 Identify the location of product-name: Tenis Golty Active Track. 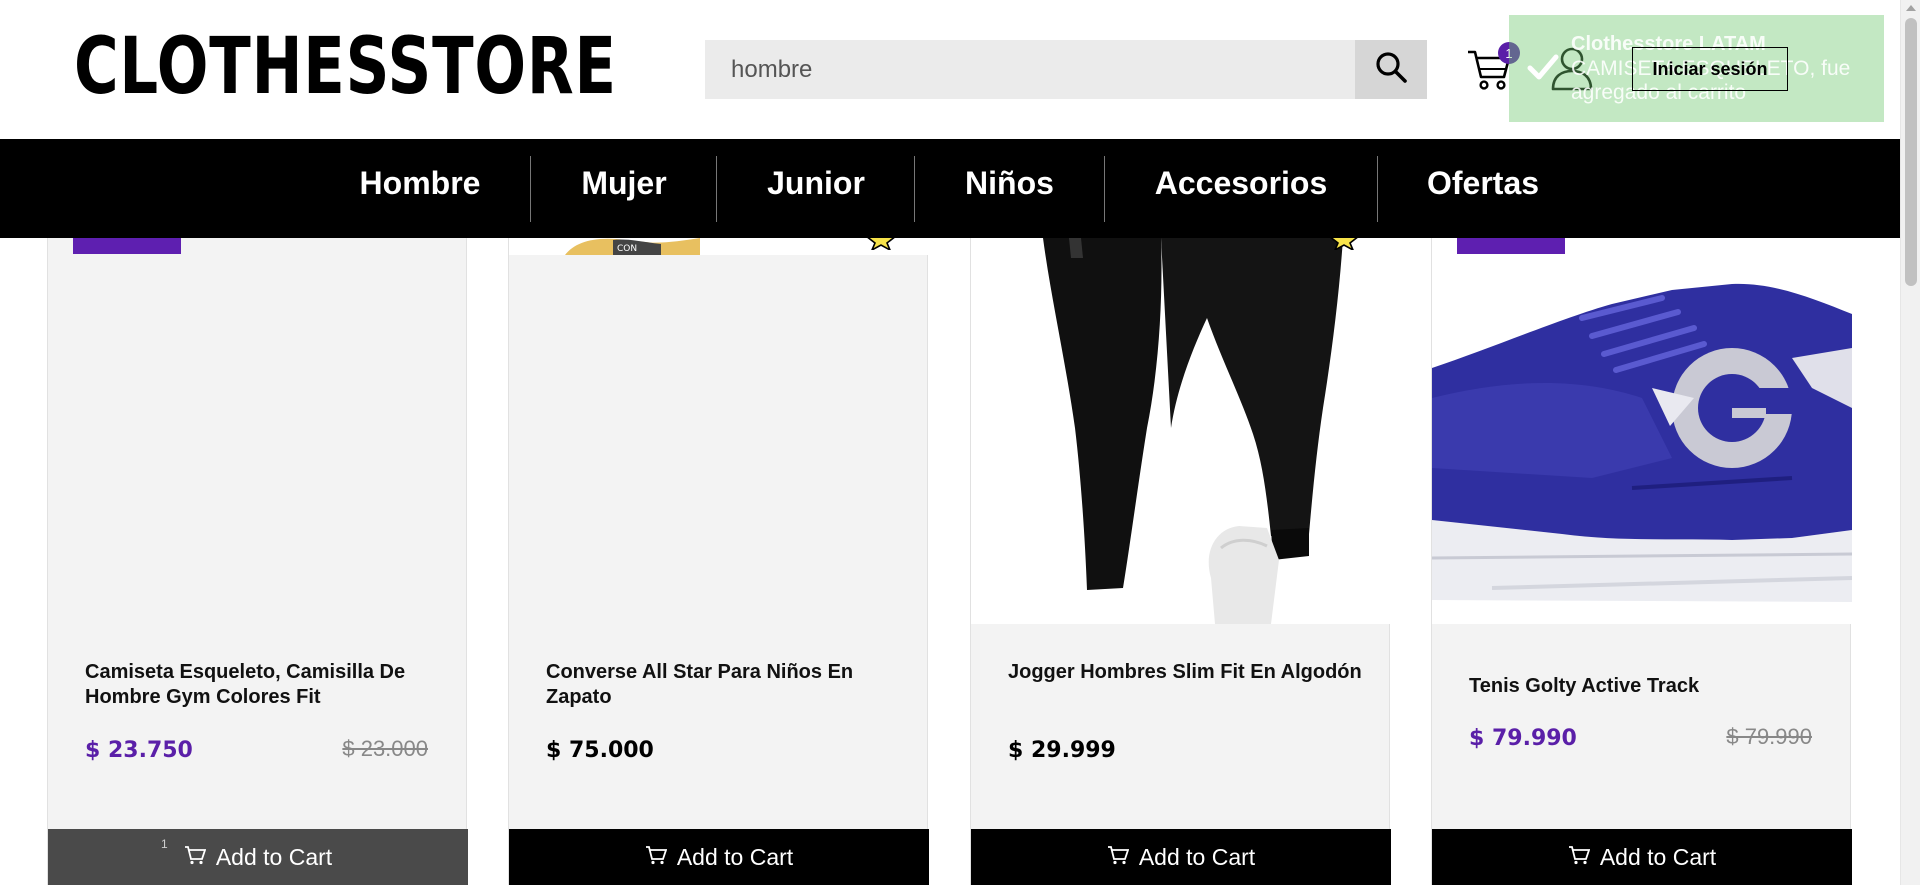
(1649, 686).